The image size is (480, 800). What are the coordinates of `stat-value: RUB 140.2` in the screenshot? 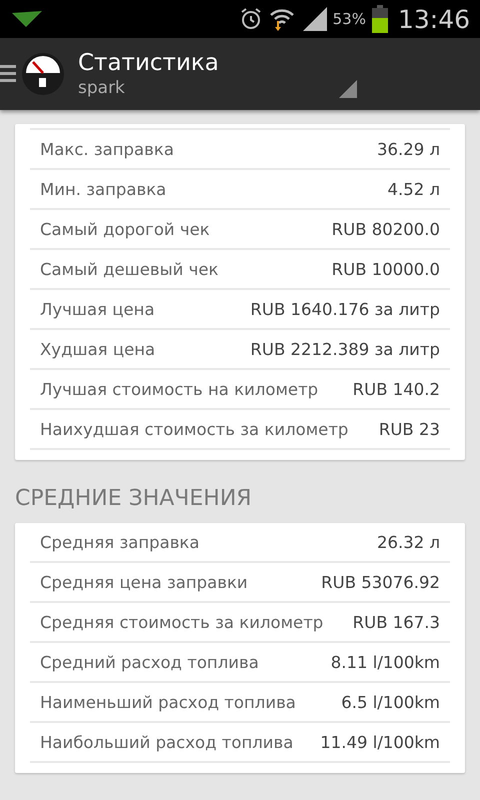 It's located at (396, 389).